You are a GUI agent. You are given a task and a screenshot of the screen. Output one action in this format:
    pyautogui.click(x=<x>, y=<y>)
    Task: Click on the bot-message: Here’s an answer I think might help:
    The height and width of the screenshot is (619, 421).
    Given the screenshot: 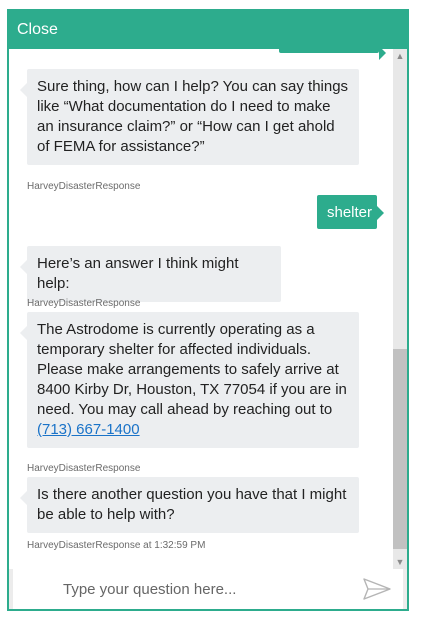 What is the action you would take?
    pyautogui.click(x=150, y=274)
    